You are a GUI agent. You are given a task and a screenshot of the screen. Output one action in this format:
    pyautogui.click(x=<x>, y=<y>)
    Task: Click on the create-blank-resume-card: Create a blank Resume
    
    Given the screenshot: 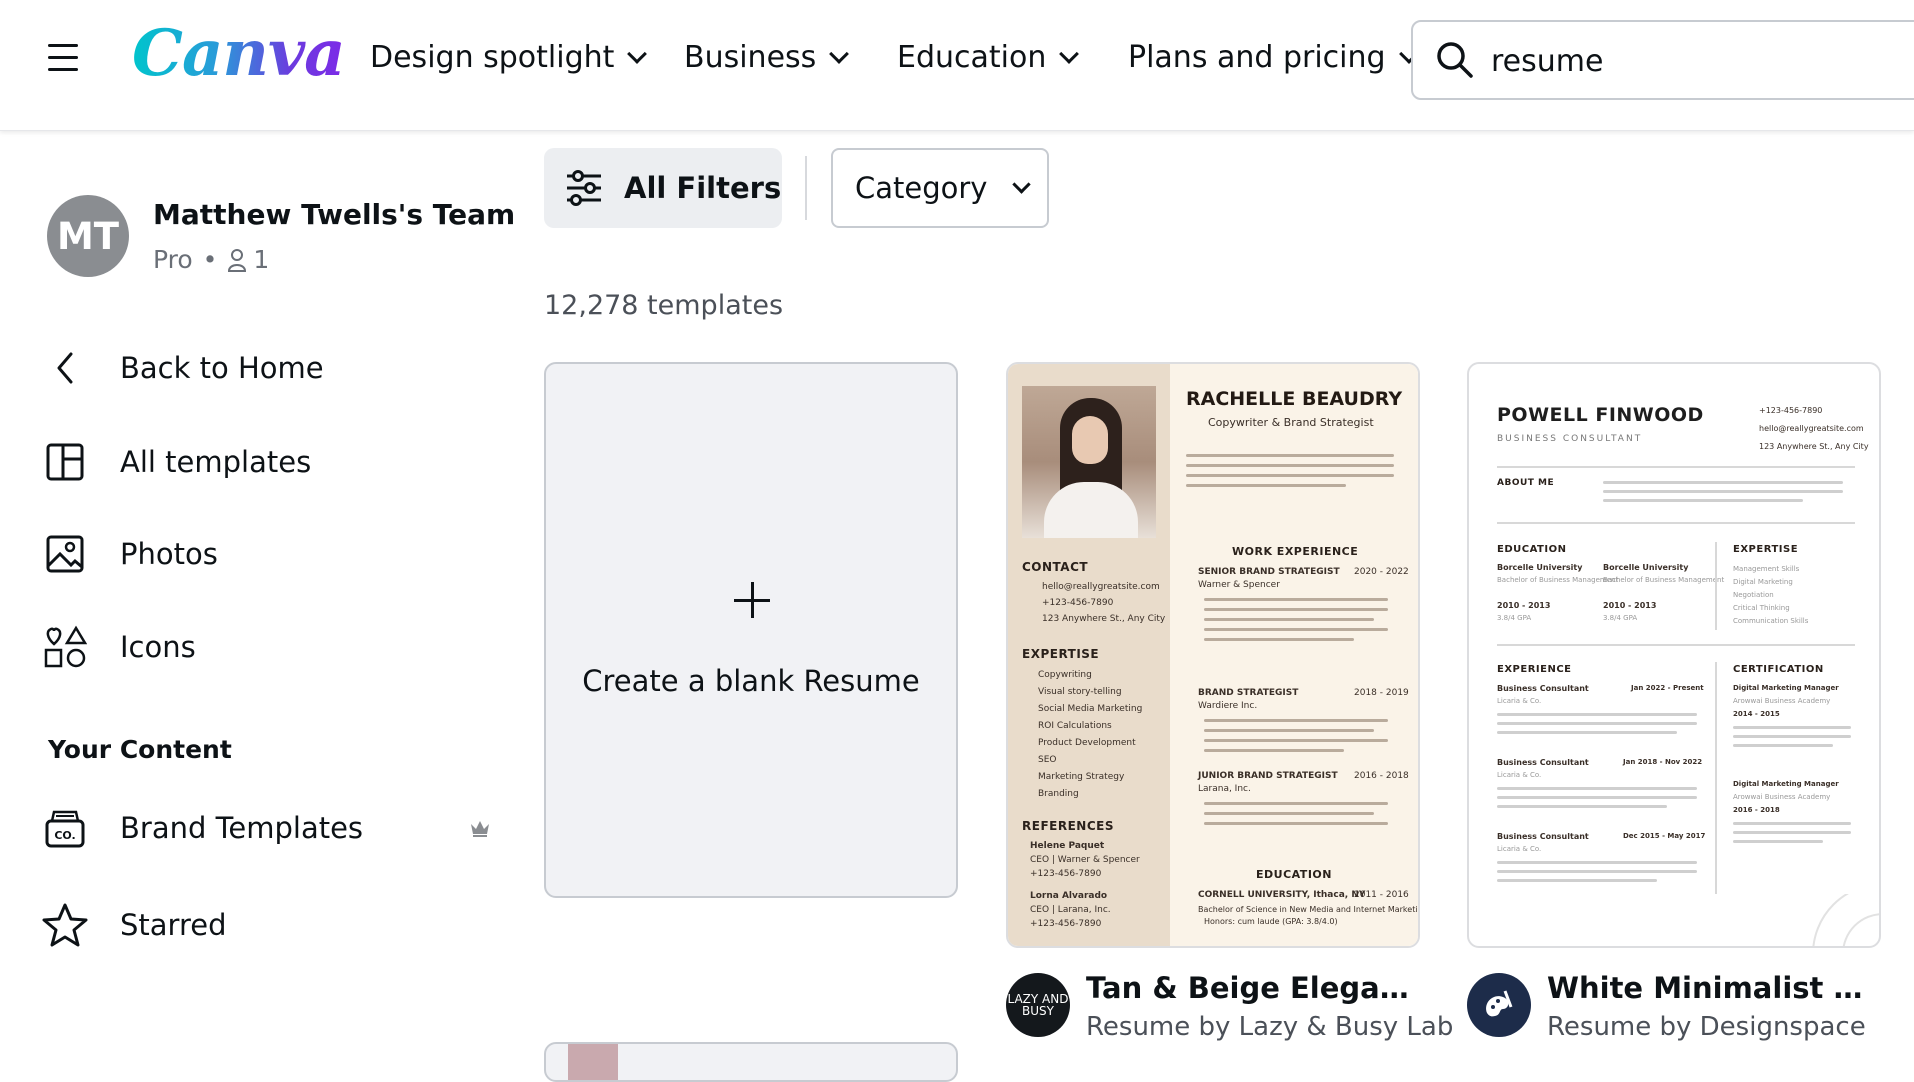 What is the action you would take?
    pyautogui.click(x=751, y=630)
    